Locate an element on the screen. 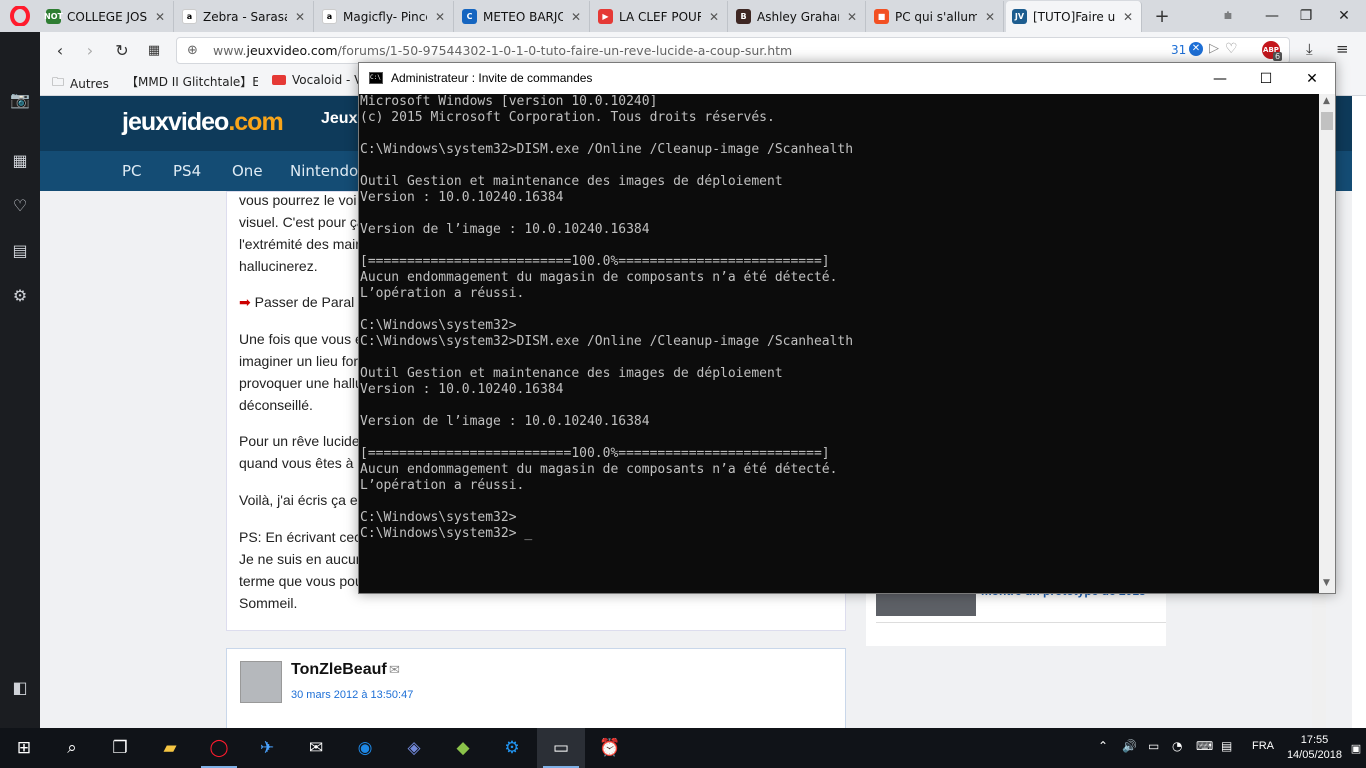 The height and width of the screenshot is (768, 1366). browser-tab: a Zebra - Sarasa S ✕ is located at coordinates (245, 16).